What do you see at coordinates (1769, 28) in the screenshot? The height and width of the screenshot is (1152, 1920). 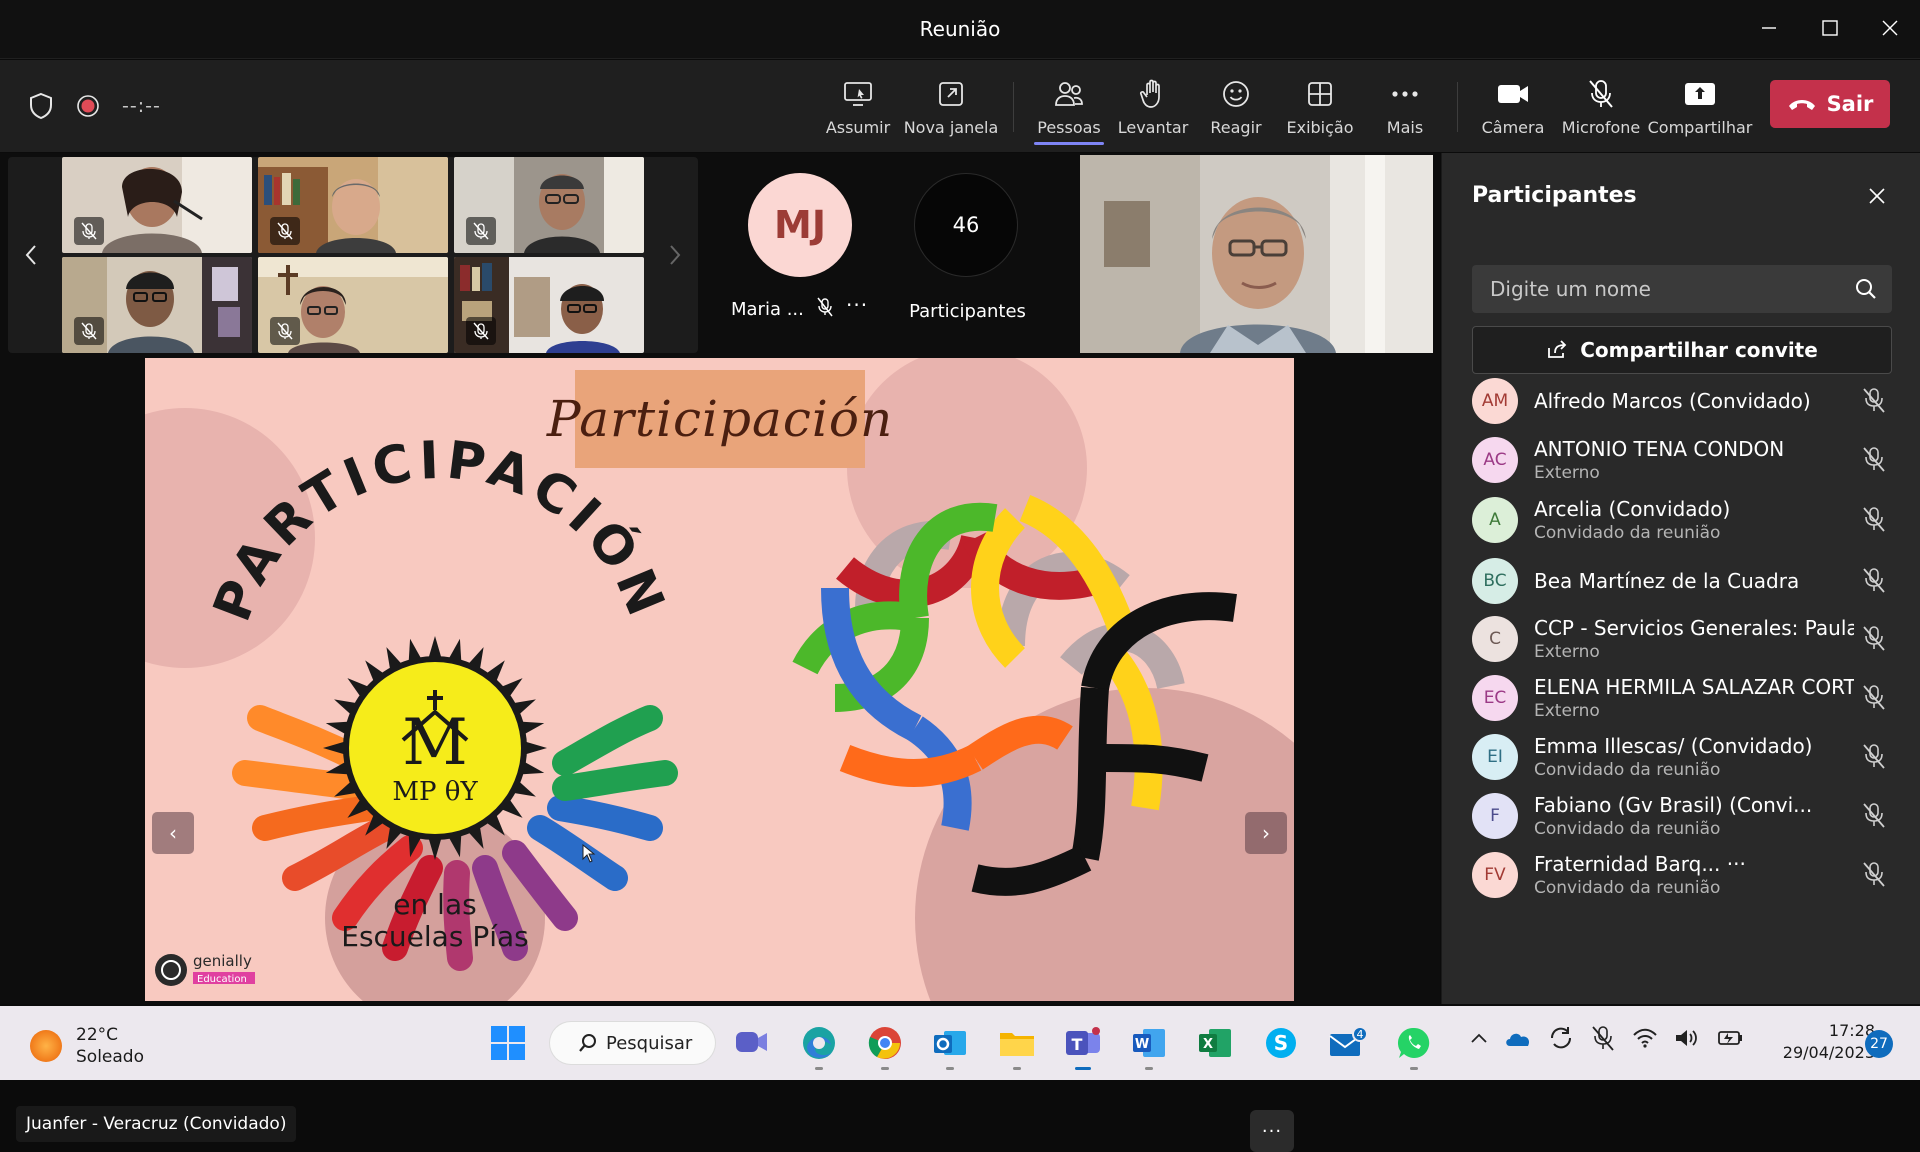 I see `minimize-button` at bounding box center [1769, 28].